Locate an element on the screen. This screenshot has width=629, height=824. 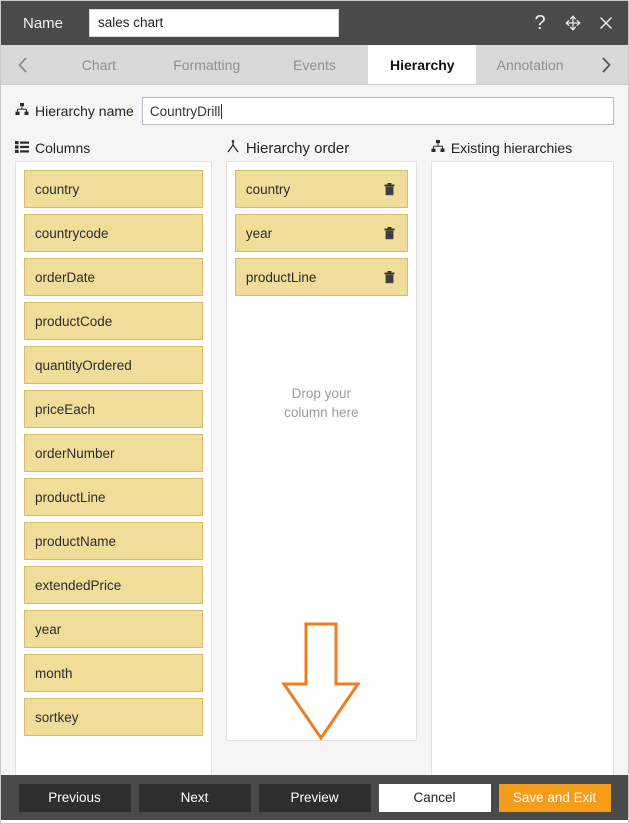
tab-chart: Chart is located at coordinates (99, 64).